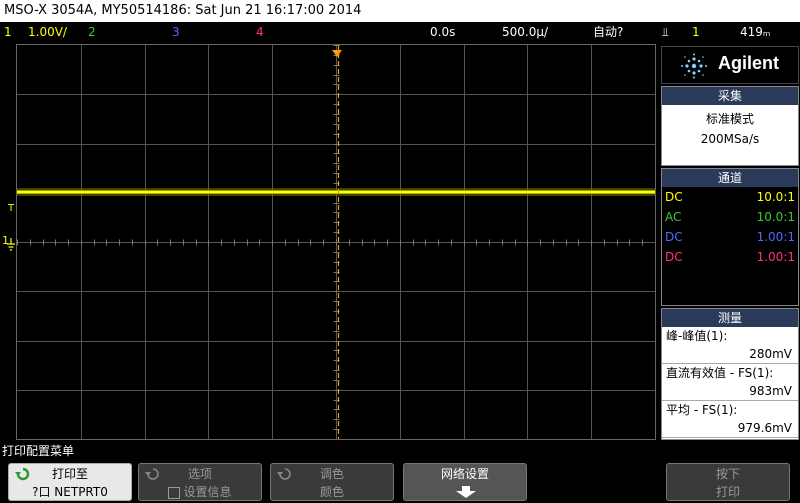  I want to click on measurement-header: 测量, so click(730, 318).